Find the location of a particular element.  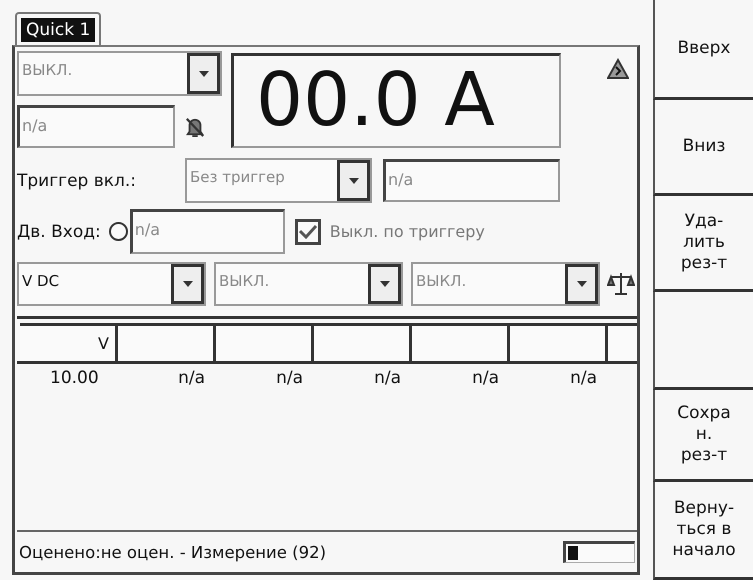

softkey: Вниз is located at coordinates (703, 148).